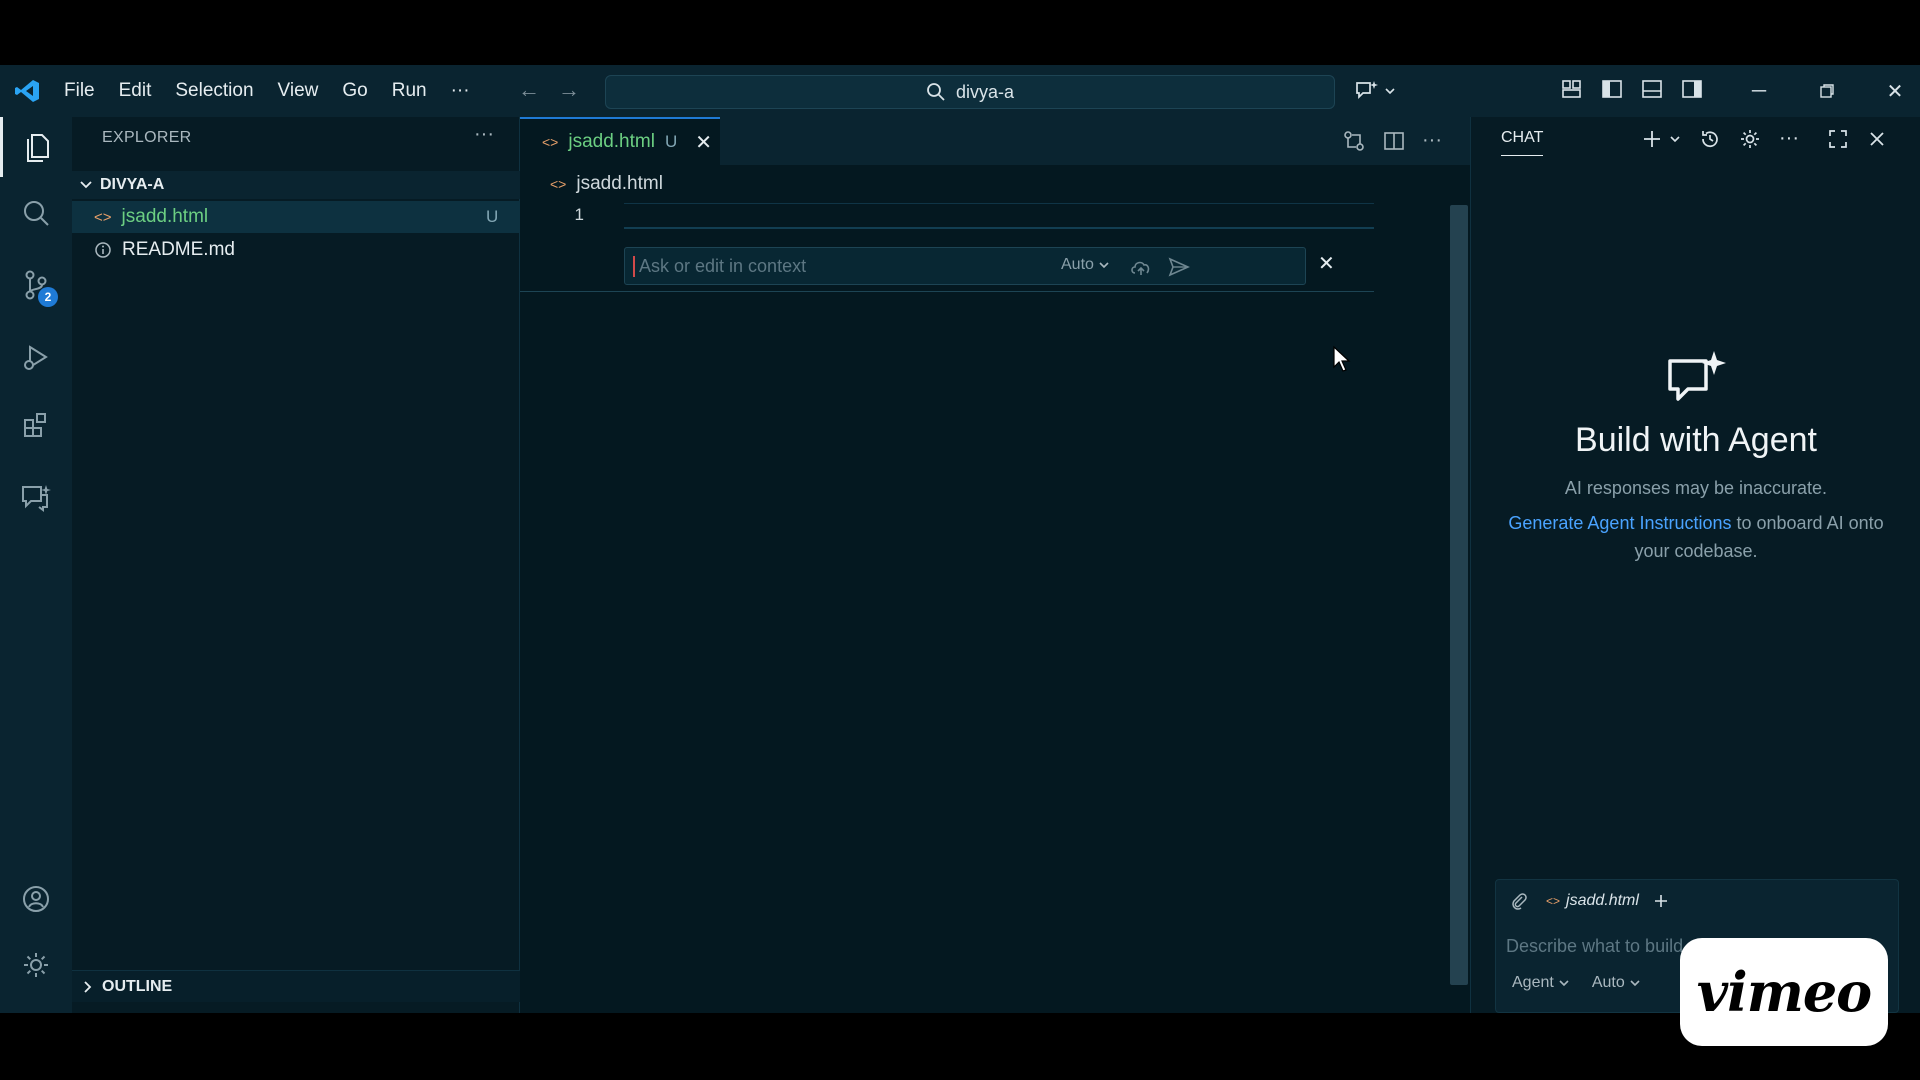 Image resolution: width=1920 pixels, height=1080 pixels. I want to click on breadcrumb: <> jsadd.html, so click(606, 184).